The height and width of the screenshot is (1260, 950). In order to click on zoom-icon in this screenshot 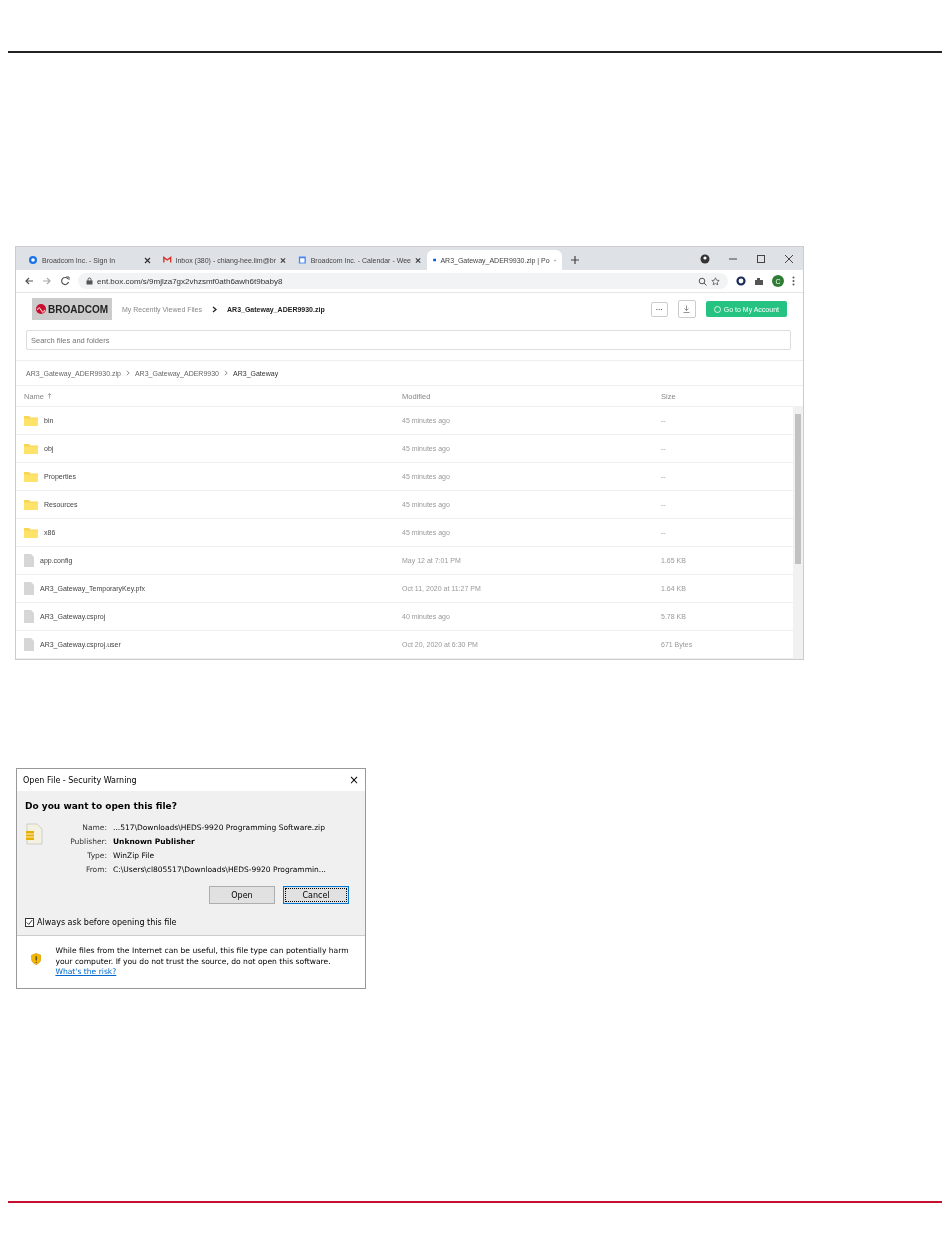, I will do `click(702, 281)`.